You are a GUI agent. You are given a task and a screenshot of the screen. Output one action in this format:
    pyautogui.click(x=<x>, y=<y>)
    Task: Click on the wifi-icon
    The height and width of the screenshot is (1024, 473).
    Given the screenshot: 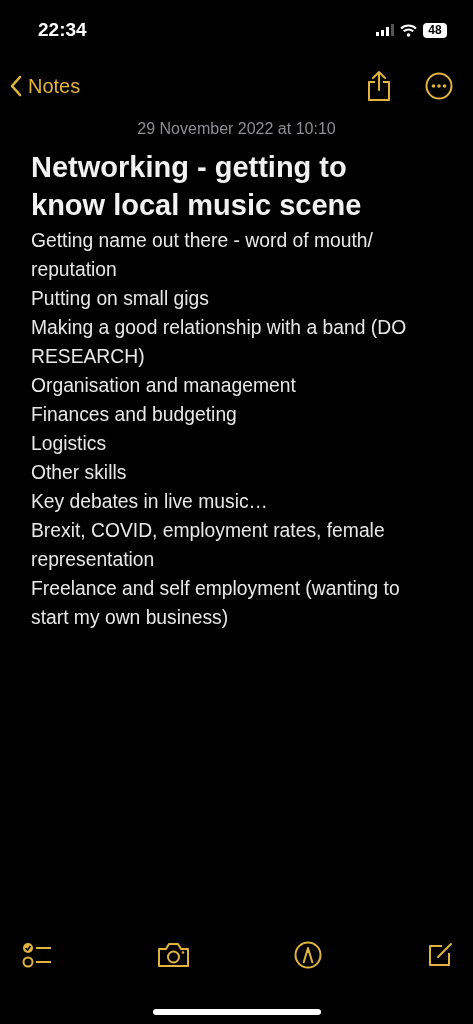 What is the action you would take?
    pyautogui.click(x=408, y=30)
    